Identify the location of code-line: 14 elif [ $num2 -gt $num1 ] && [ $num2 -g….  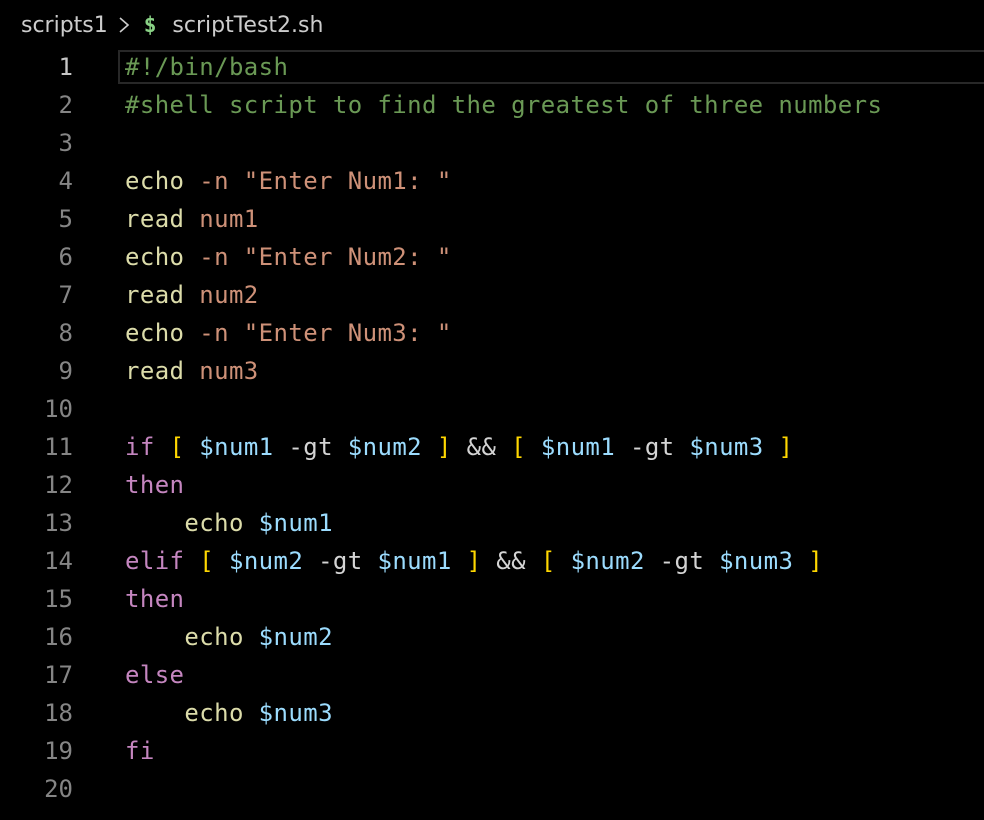
(492, 561).